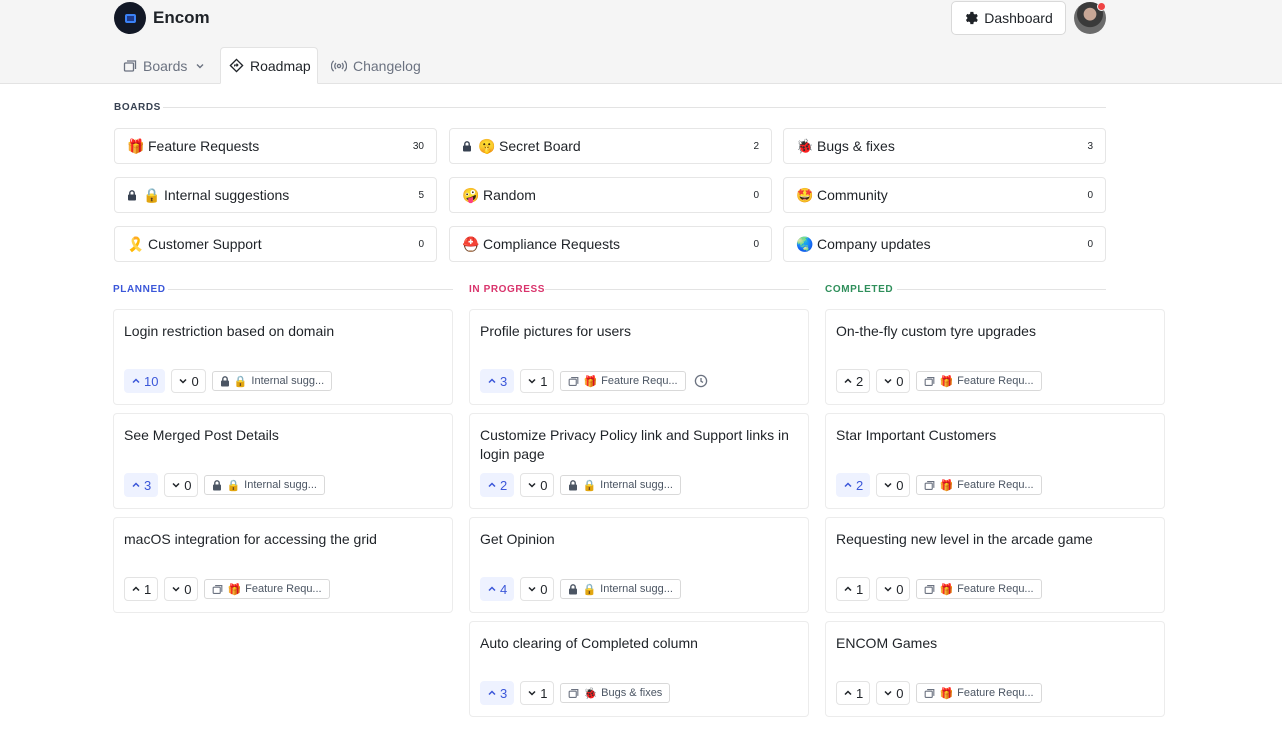  What do you see at coordinates (756, 146) in the screenshot?
I see `board-post-count: 2` at bounding box center [756, 146].